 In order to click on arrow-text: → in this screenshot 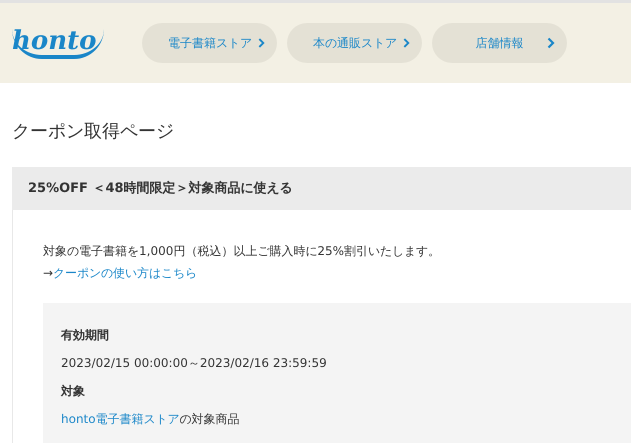, I will do `click(48, 273)`.